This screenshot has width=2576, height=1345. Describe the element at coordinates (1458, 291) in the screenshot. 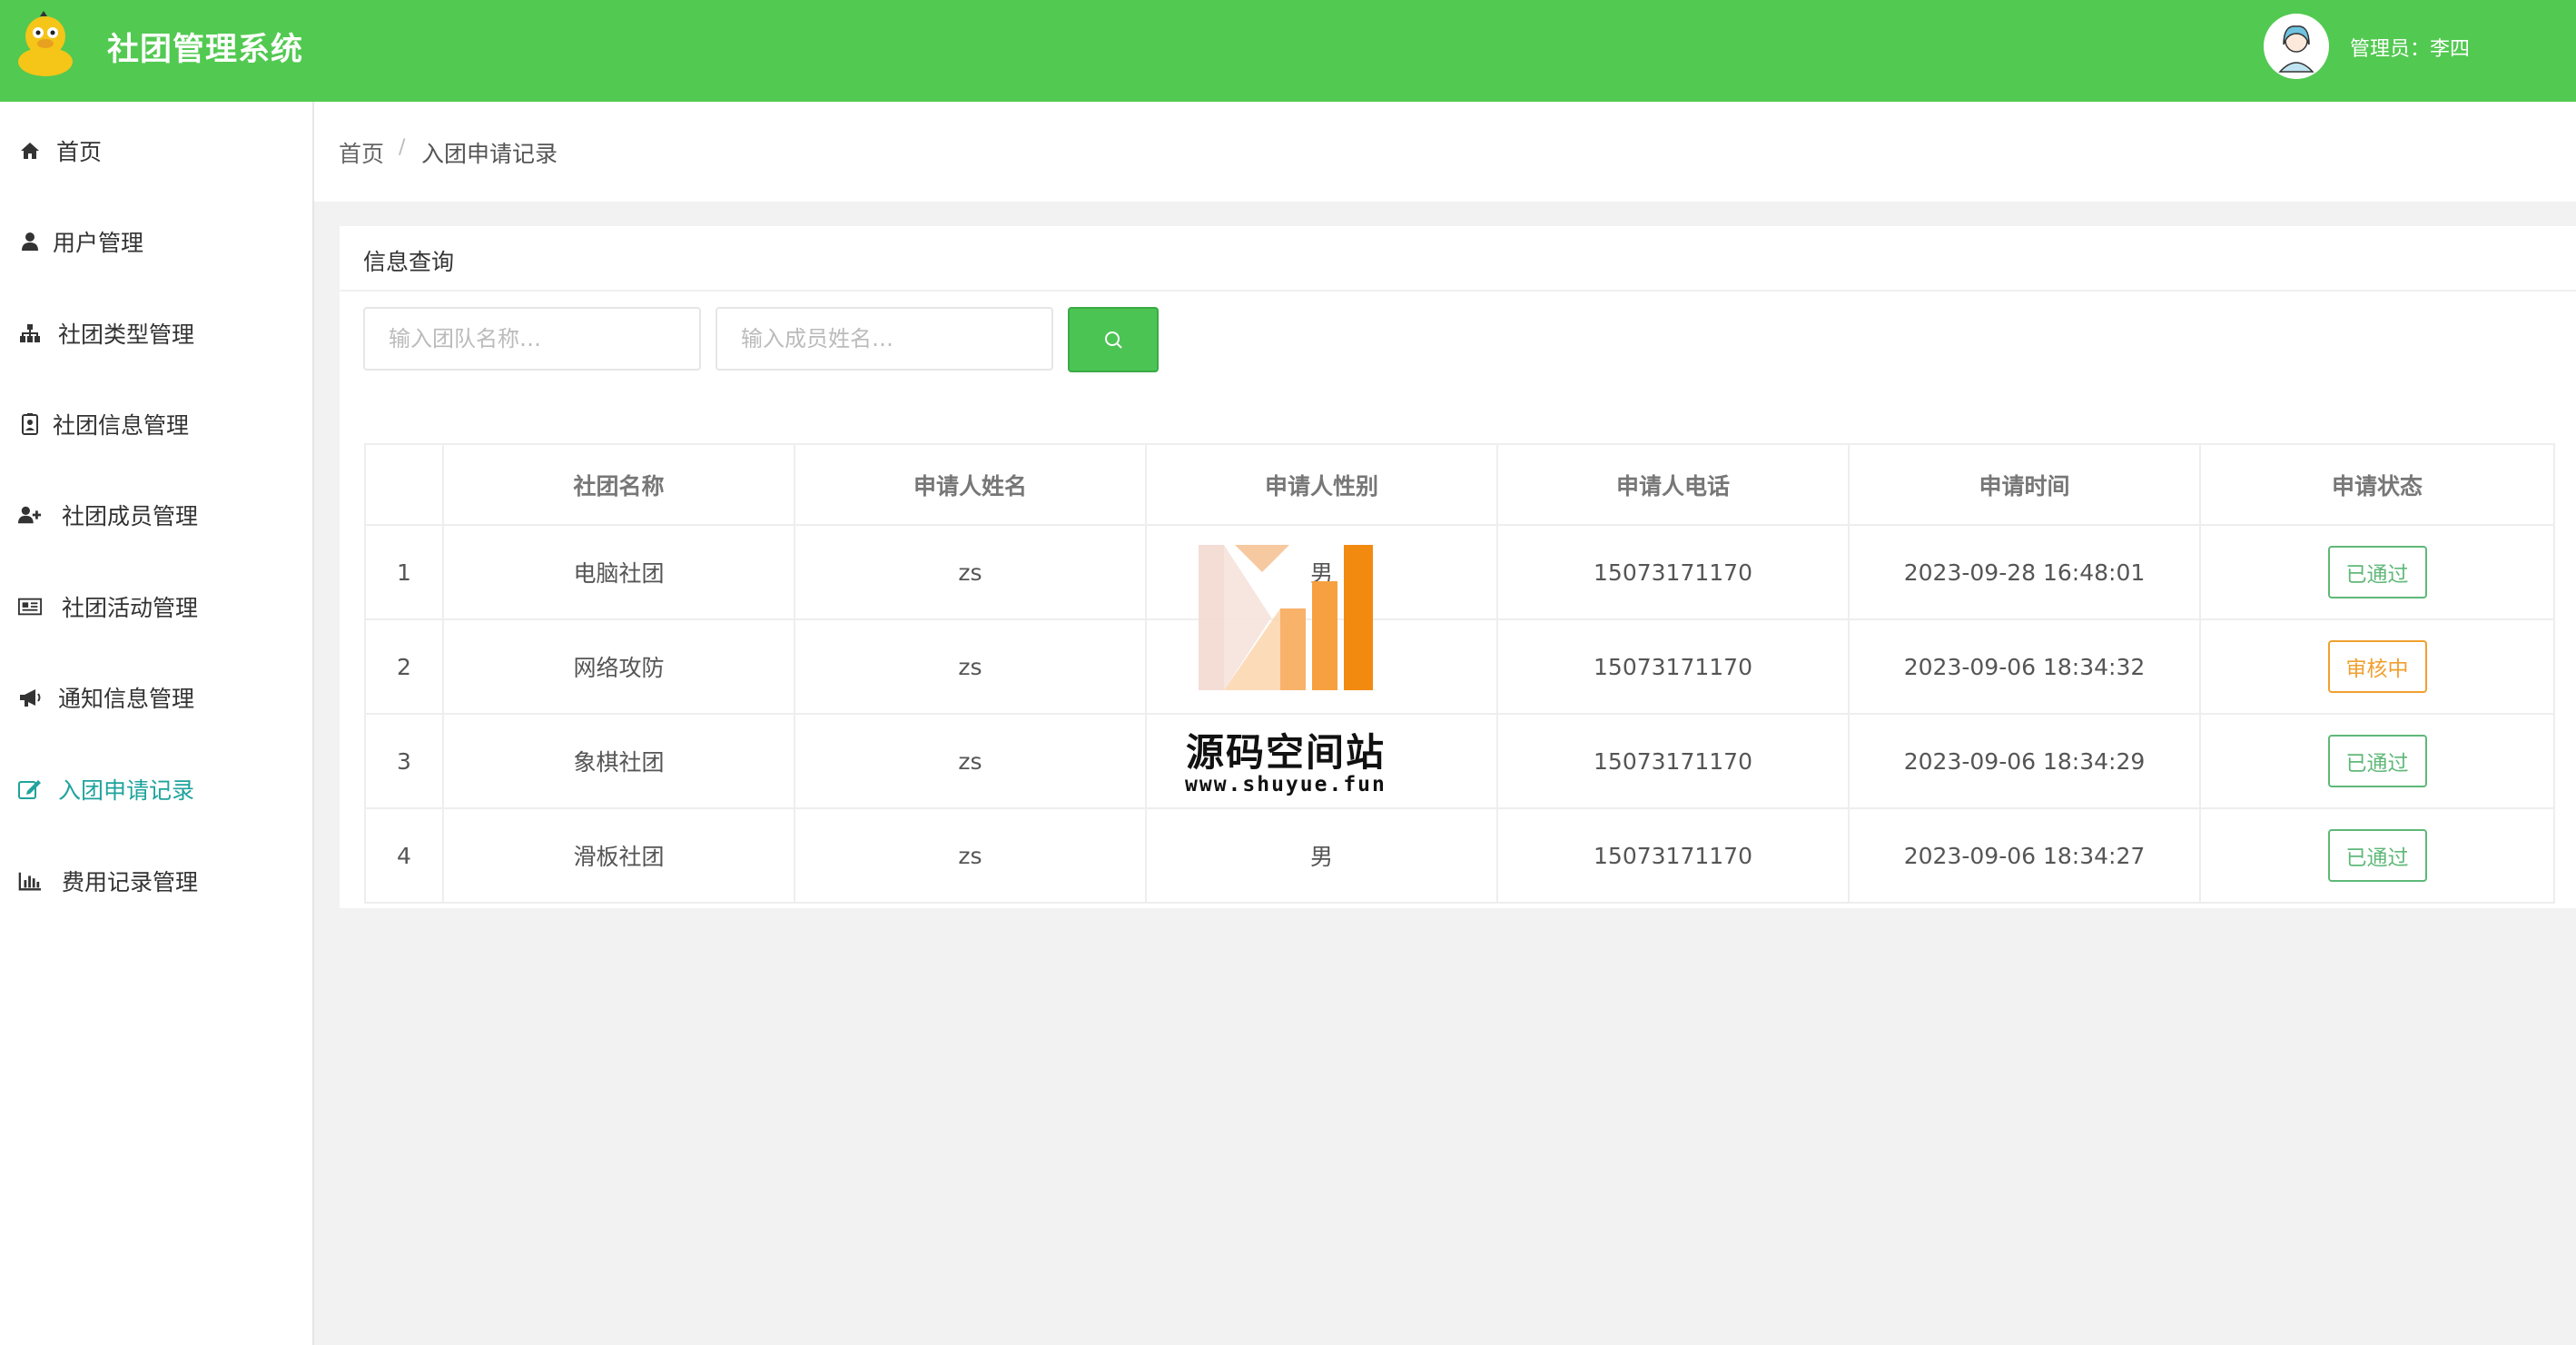

I see `divider` at that location.